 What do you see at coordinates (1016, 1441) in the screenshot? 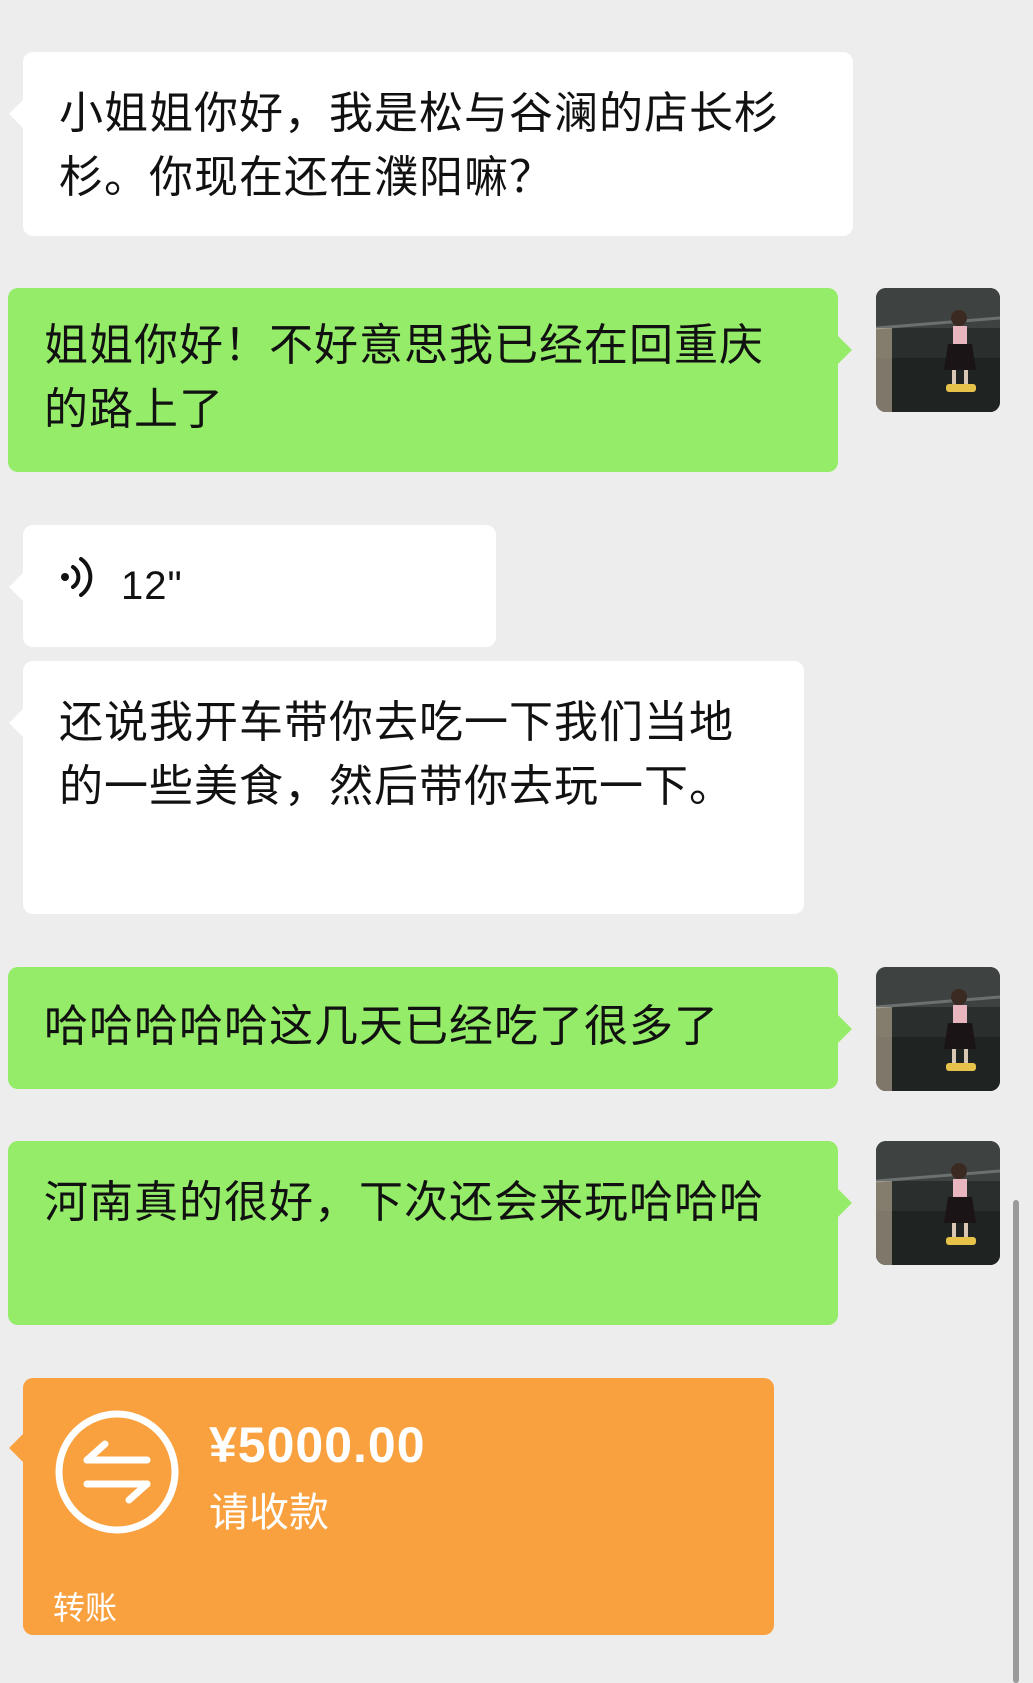
I see `scrollbar` at bounding box center [1016, 1441].